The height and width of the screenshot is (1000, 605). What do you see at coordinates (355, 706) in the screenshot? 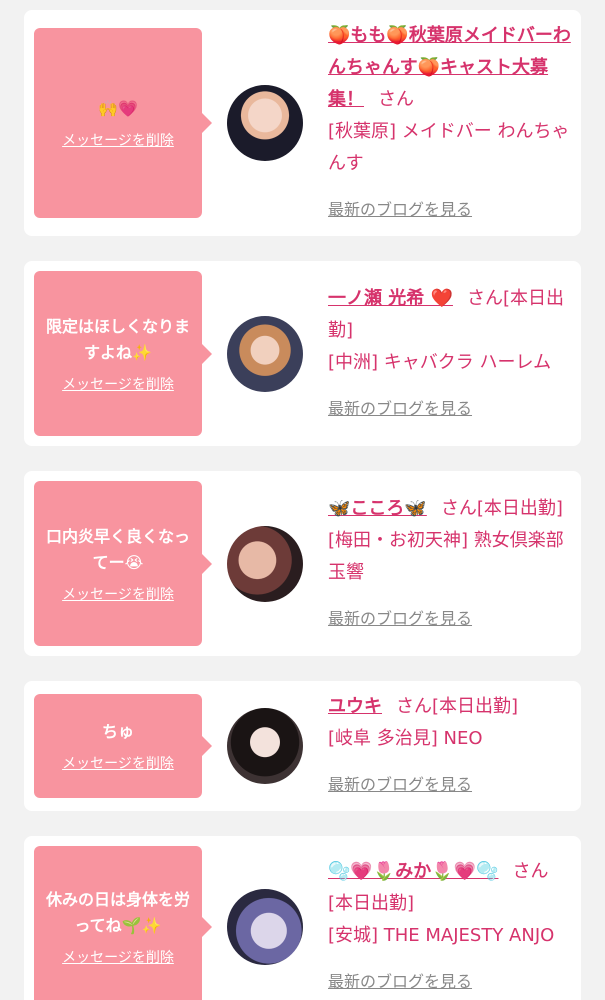
I see `cast-name-link: ユウキ` at bounding box center [355, 706].